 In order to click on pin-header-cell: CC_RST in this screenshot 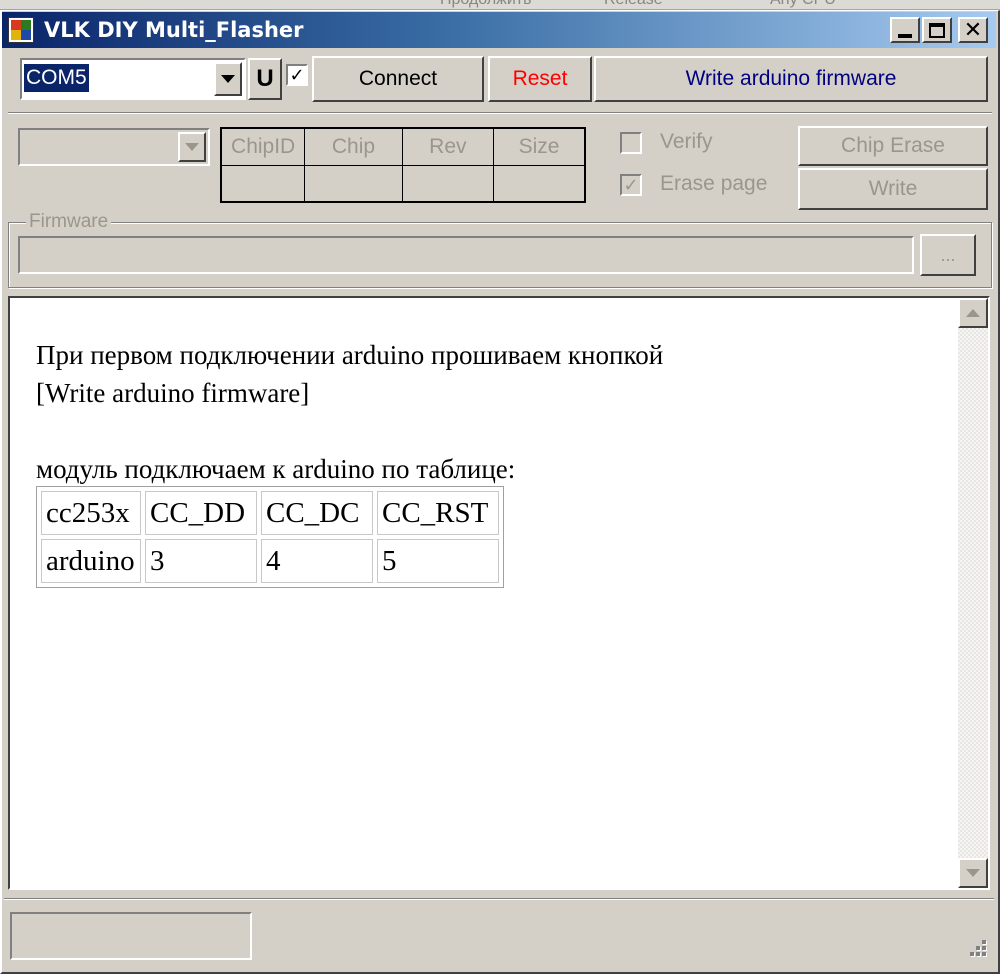, I will do `click(438, 513)`.